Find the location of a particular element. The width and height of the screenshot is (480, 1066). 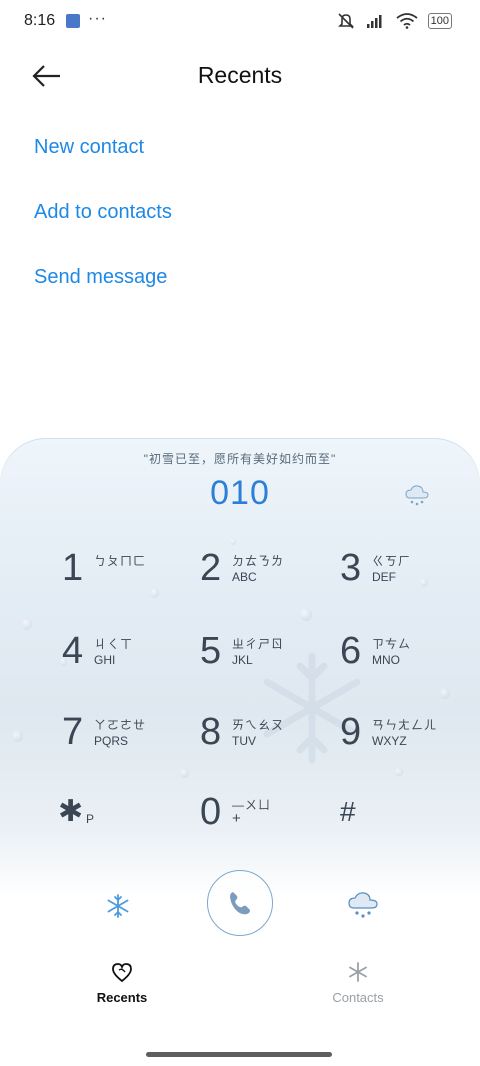

key-digit: 0 is located at coordinates (211, 812).